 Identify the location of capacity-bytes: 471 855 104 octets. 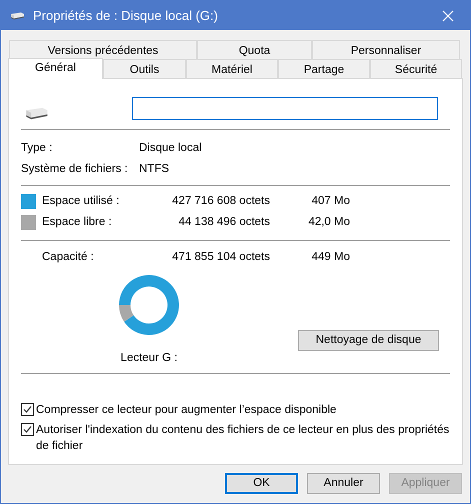
(220, 257).